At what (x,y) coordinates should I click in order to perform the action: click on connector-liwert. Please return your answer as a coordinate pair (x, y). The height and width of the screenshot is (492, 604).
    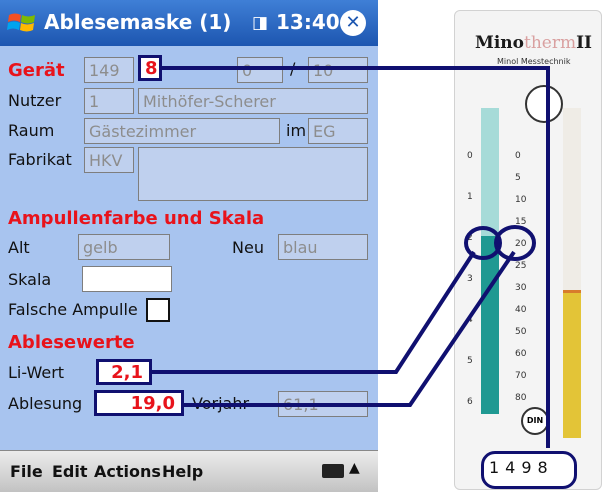
    Looking at the image, I should click on (313, 312).